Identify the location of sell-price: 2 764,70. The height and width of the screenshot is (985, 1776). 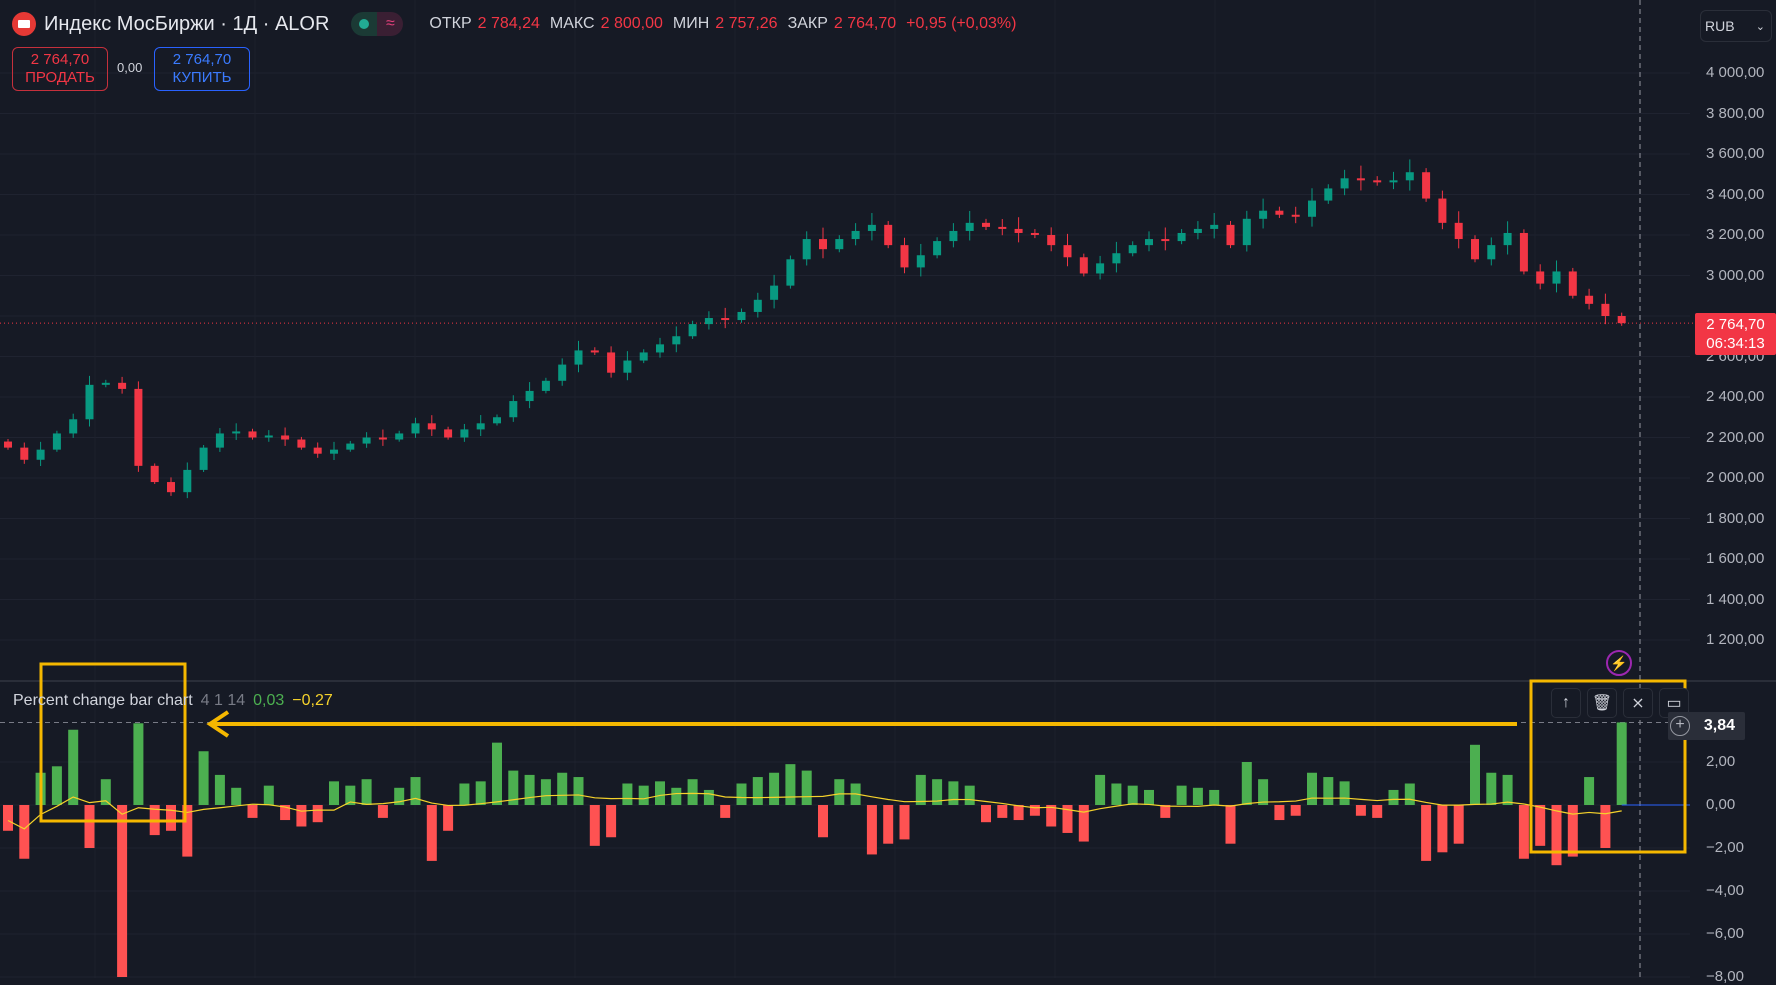
(60, 59).